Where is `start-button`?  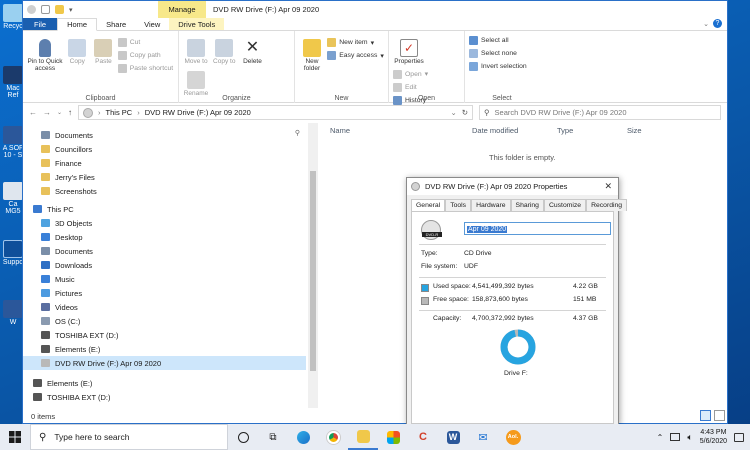
start-button is located at coordinates (15, 437).